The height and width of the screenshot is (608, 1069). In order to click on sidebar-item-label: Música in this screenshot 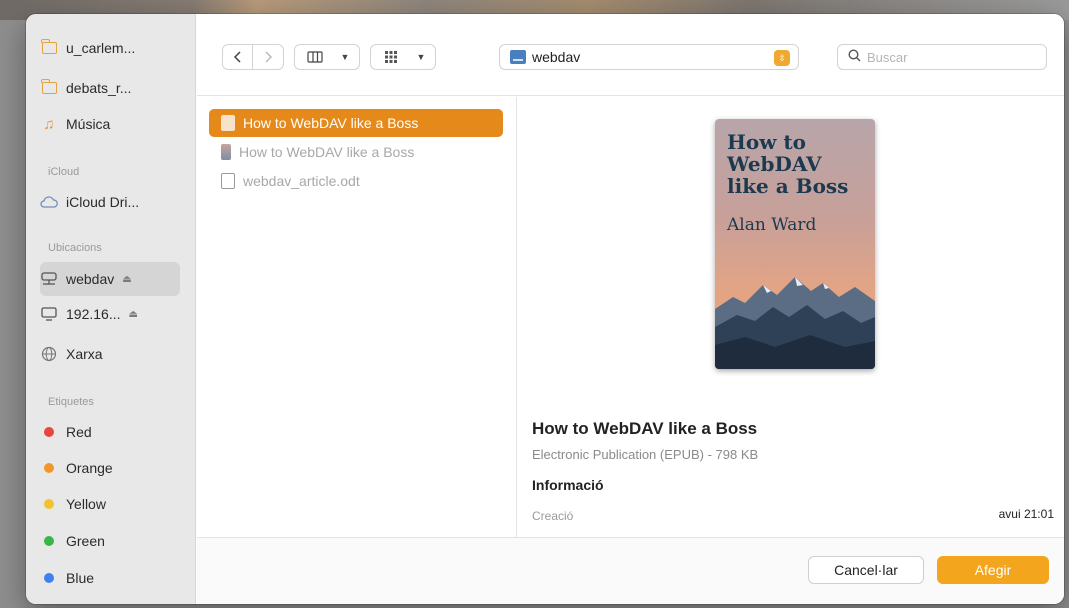, I will do `click(88, 124)`.